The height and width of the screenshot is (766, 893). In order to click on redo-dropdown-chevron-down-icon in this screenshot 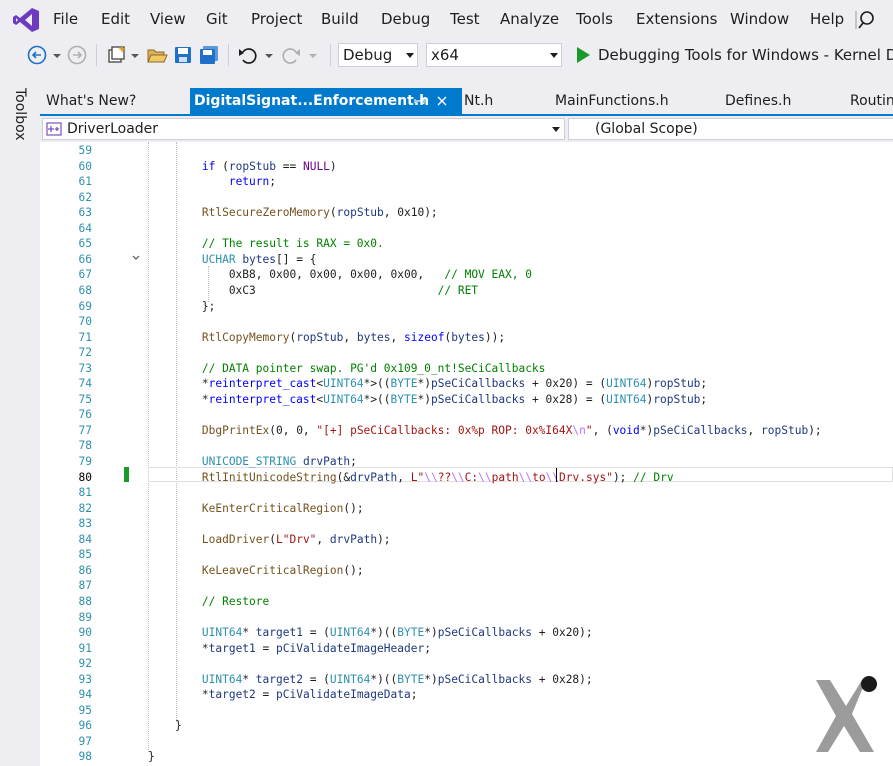, I will do `click(317, 55)`.